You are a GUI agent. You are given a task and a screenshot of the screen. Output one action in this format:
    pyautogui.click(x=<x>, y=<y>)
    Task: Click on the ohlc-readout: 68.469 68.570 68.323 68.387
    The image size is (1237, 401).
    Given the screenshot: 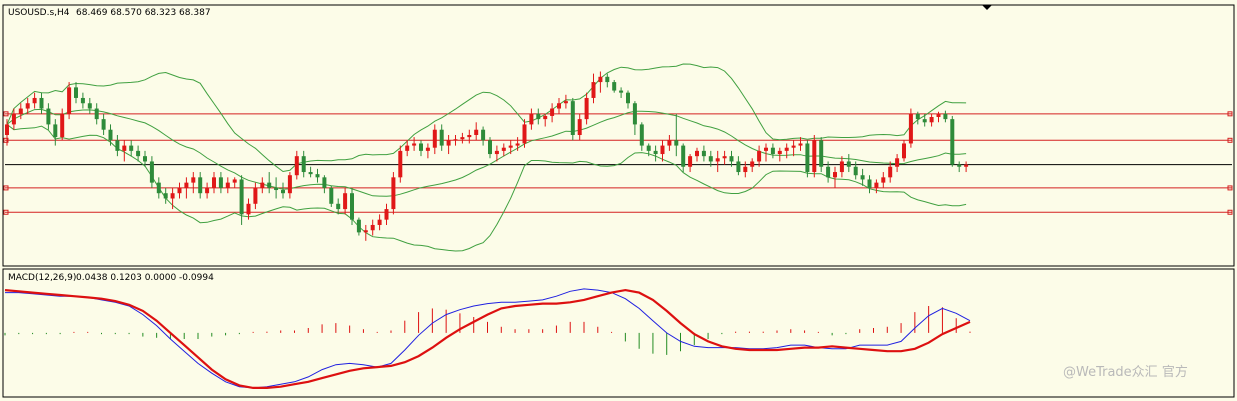 What is the action you would take?
    pyautogui.click(x=143, y=13)
    